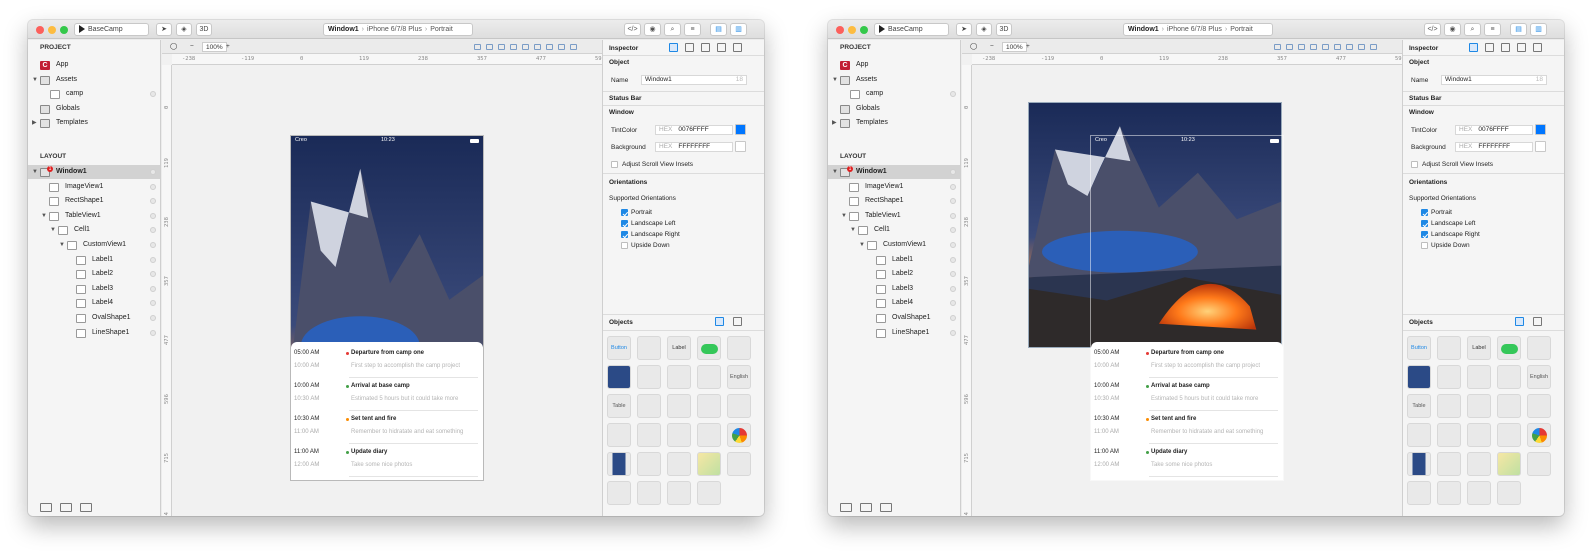 This screenshot has height=554, width=1592. What do you see at coordinates (204, 29) in the screenshot?
I see `view-3d-button: 3D` at bounding box center [204, 29].